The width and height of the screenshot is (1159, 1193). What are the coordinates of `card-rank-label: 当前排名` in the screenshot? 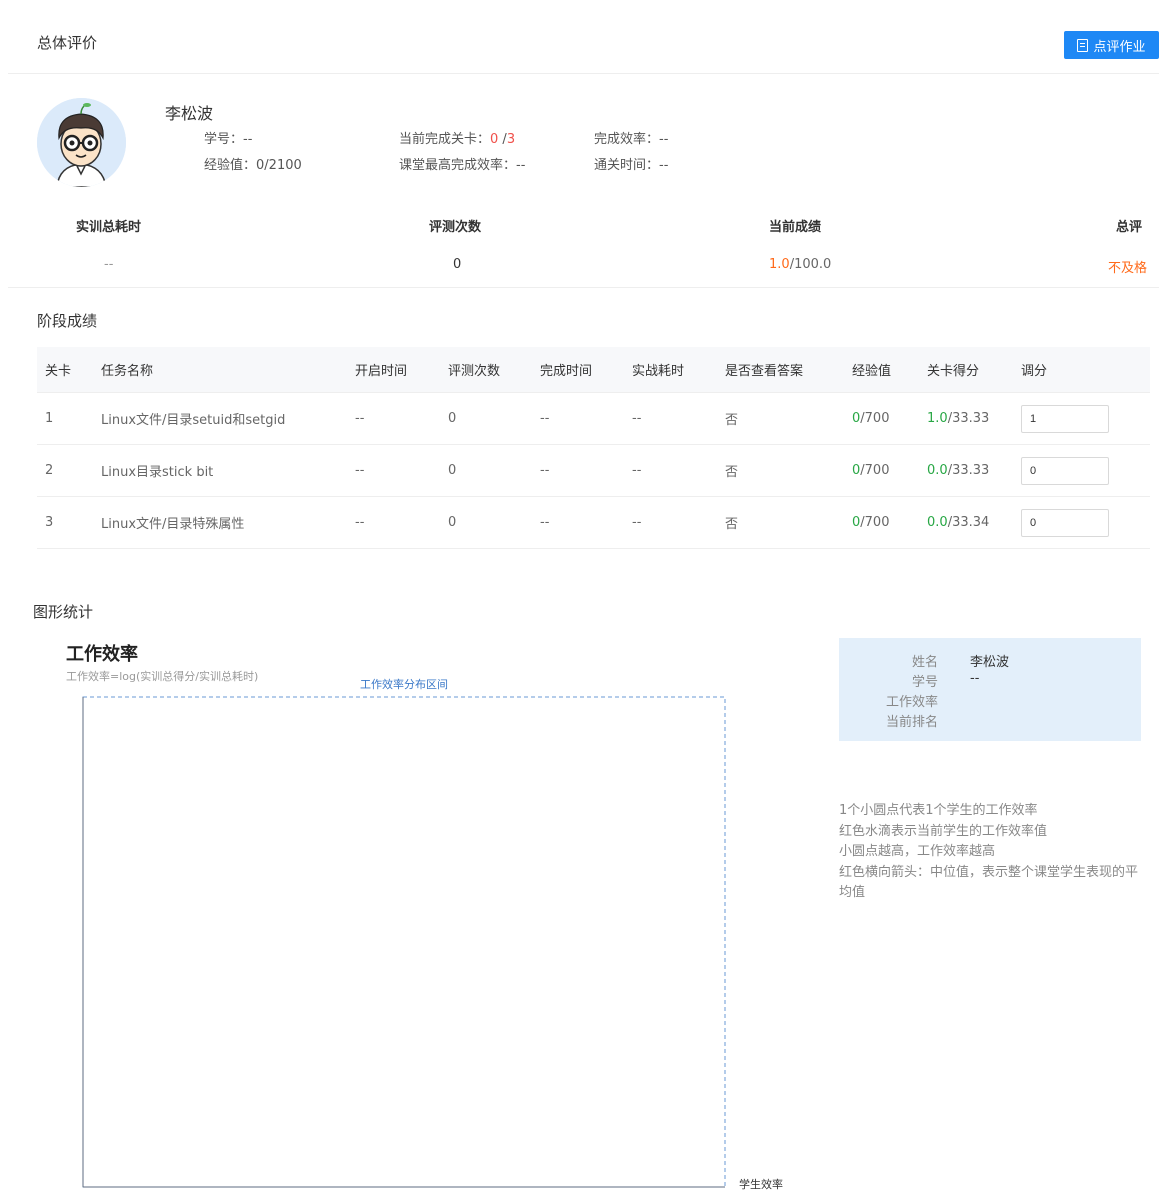 It's located at (911, 722).